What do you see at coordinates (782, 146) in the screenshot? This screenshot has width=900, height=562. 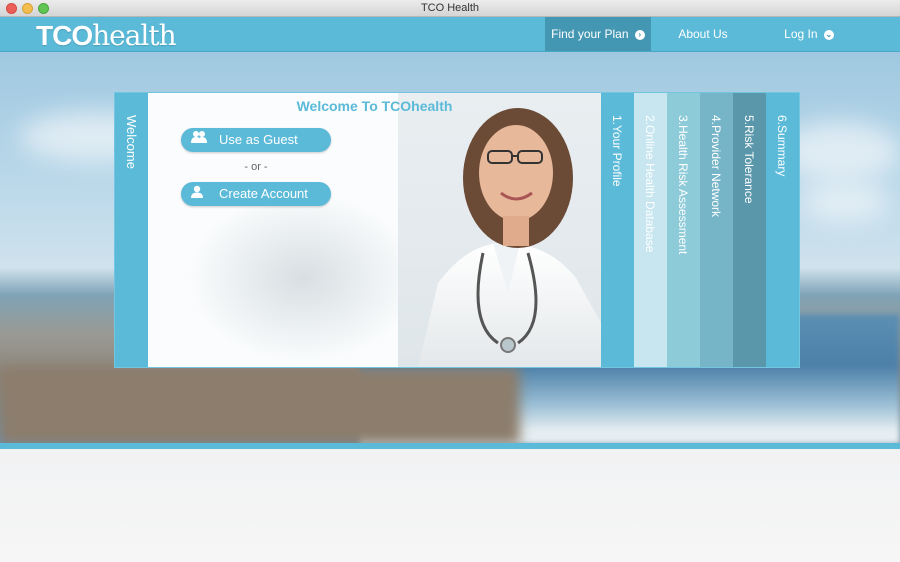 I see `step-label: 6.Summary` at bounding box center [782, 146].